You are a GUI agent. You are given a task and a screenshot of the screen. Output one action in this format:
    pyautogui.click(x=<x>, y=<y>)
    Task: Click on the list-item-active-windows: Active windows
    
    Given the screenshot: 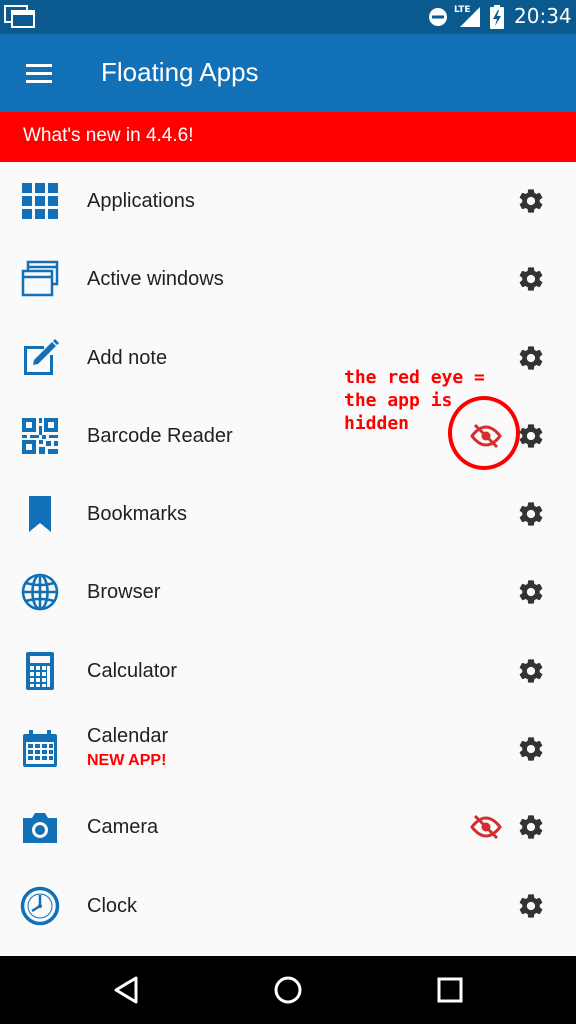 What is the action you would take?
    pyautogui.click(x=288, y=279)
    